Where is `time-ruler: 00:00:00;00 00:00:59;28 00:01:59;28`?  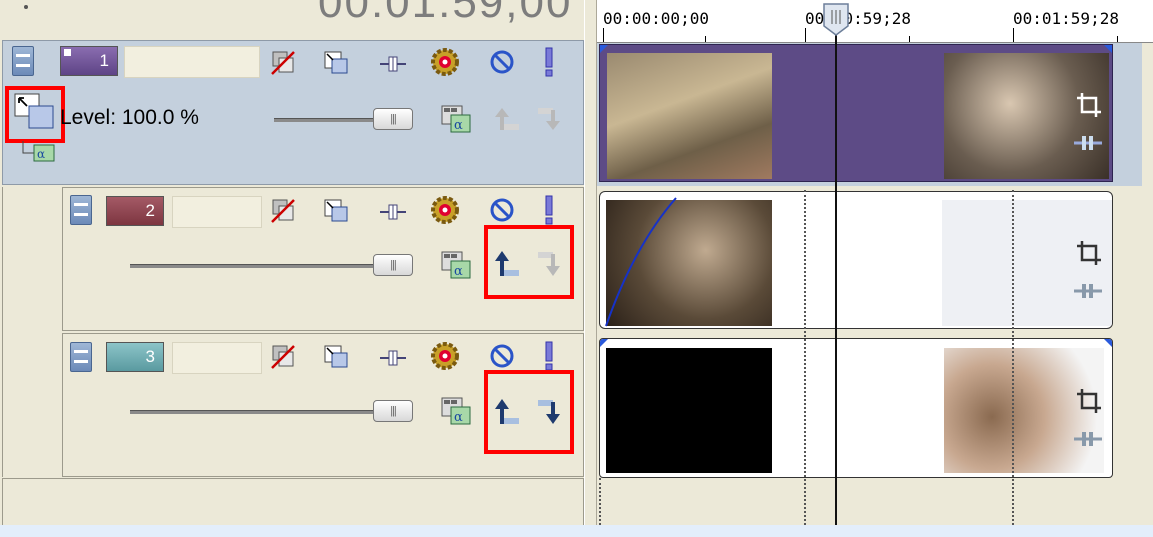 time-ruler: 00:00:00;00 00:00:59;28 00:01:59;28 is located at coordinates (875, 21).